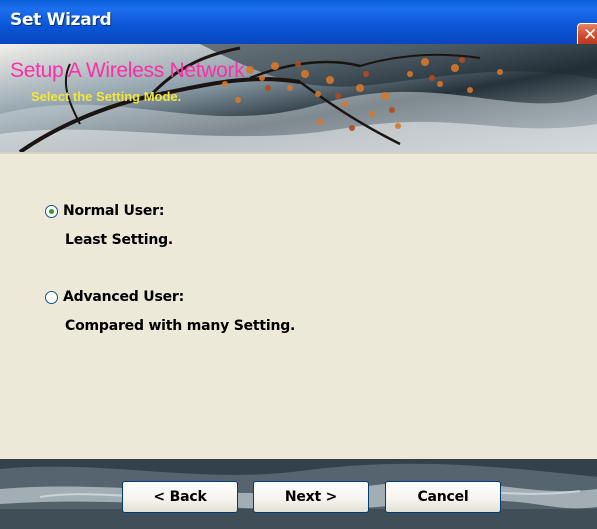  I want to click on back-button: < Back, so click(180, 497).